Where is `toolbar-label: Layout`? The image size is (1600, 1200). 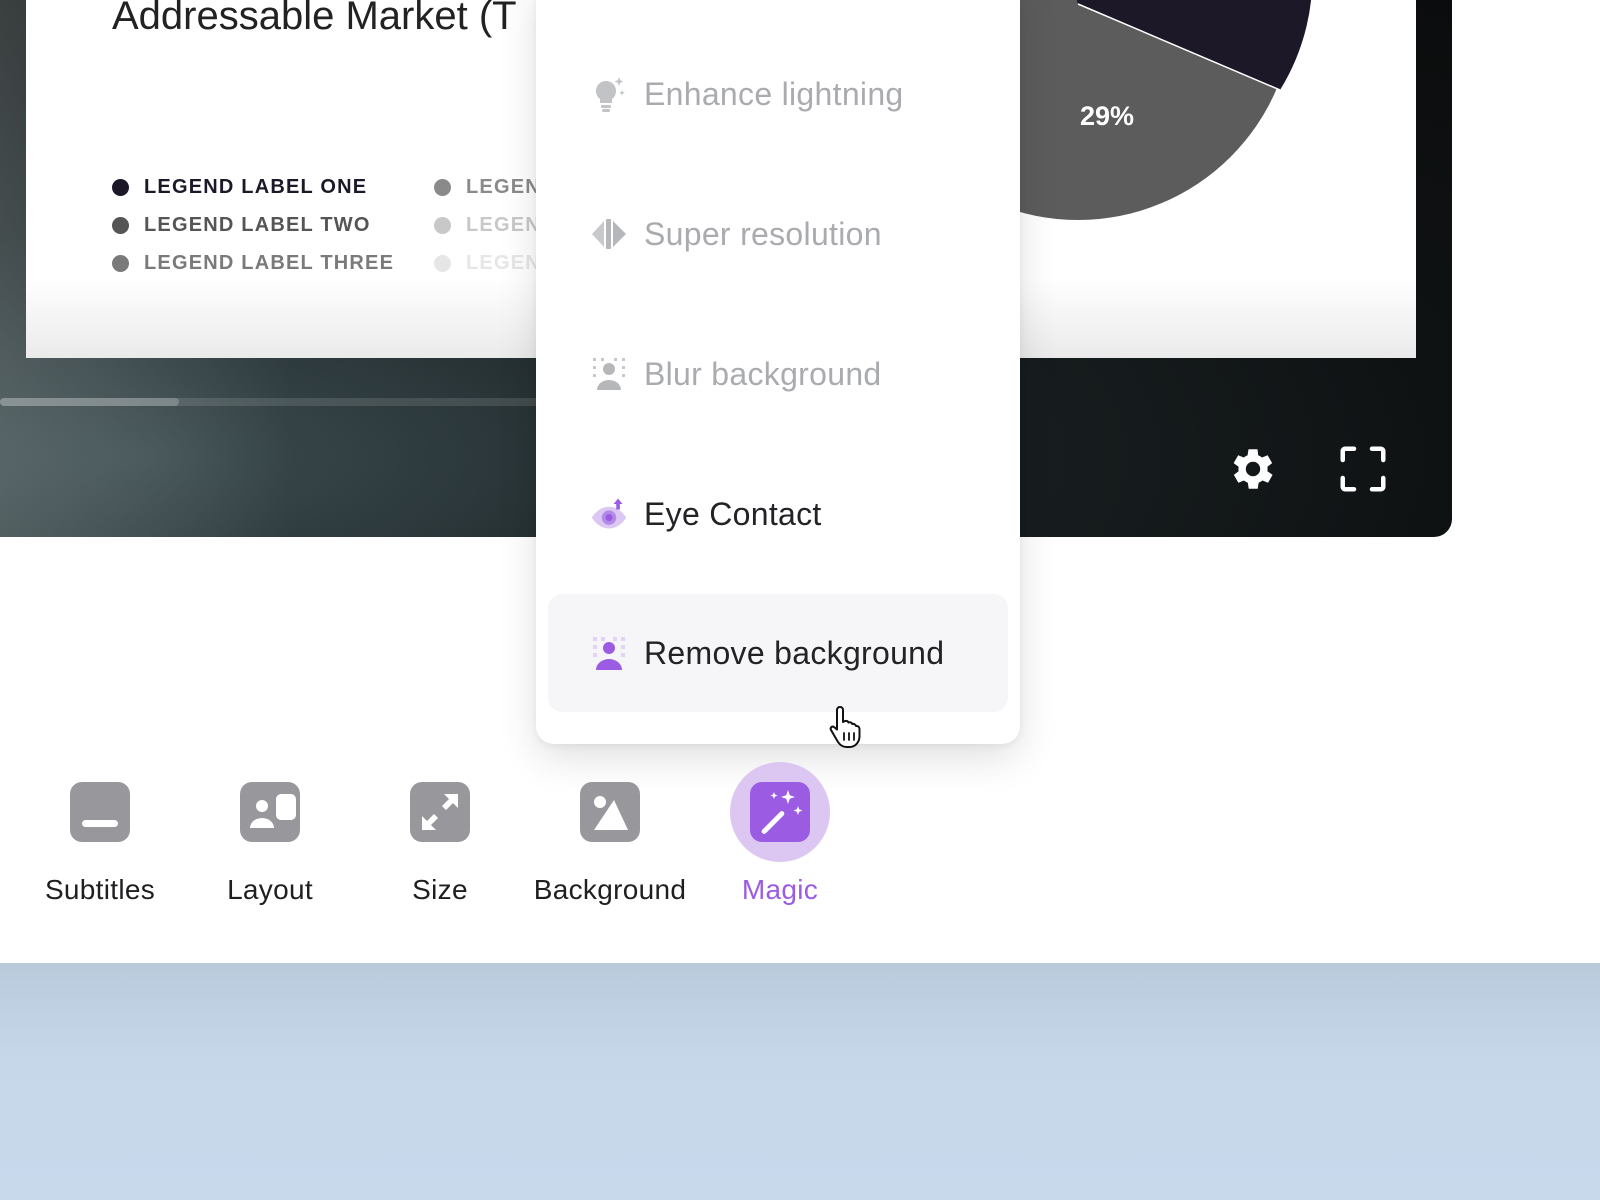
toolbar-label: Layout is located at coordinates (270, 889).